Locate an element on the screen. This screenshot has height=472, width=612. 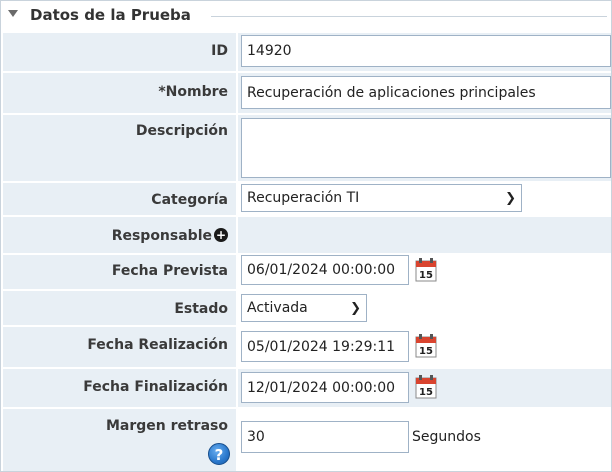
row-estado: Estado Activada ❯ is located at coordinates (307, 308).